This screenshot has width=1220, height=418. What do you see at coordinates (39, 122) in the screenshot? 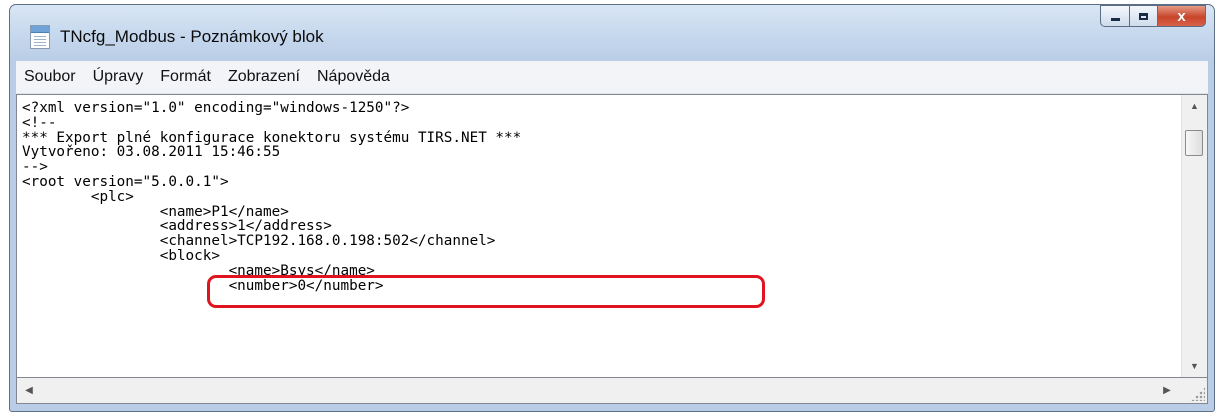
I see `text-line: <!--` at bounding box center [39, 122].